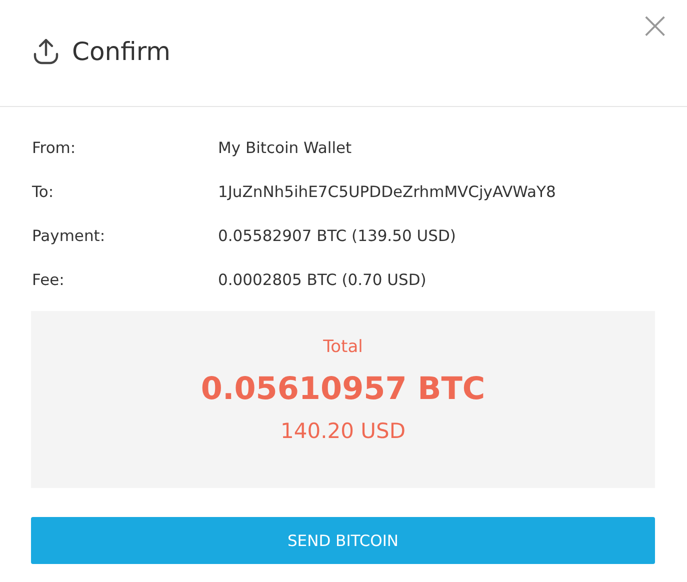  What do you see at coordinates (121, 51) in the screenshot?
I see `dialog-title: Confirm` at bounding box center [121, 51].